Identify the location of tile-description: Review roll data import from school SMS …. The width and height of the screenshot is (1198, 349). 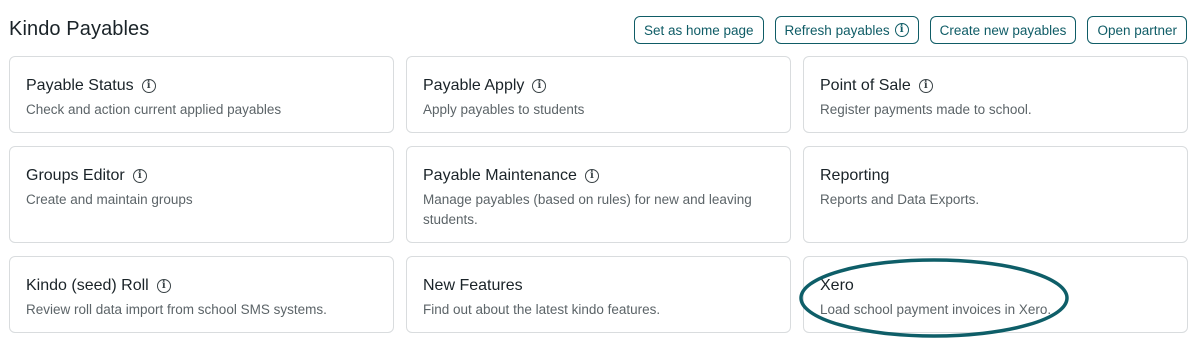
(176, 309).